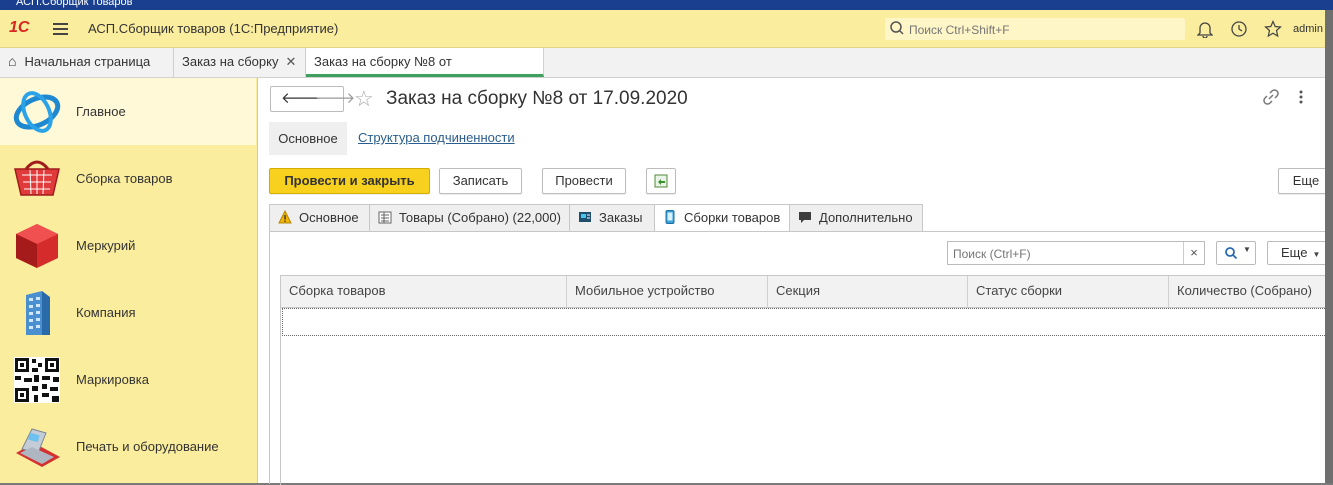 Image resolution: width=1333 pixels, height=485 pixels. What do you see at coordinates (804, 322) in the screenshot?
I see `table-row` at bounding box center [804, 322].